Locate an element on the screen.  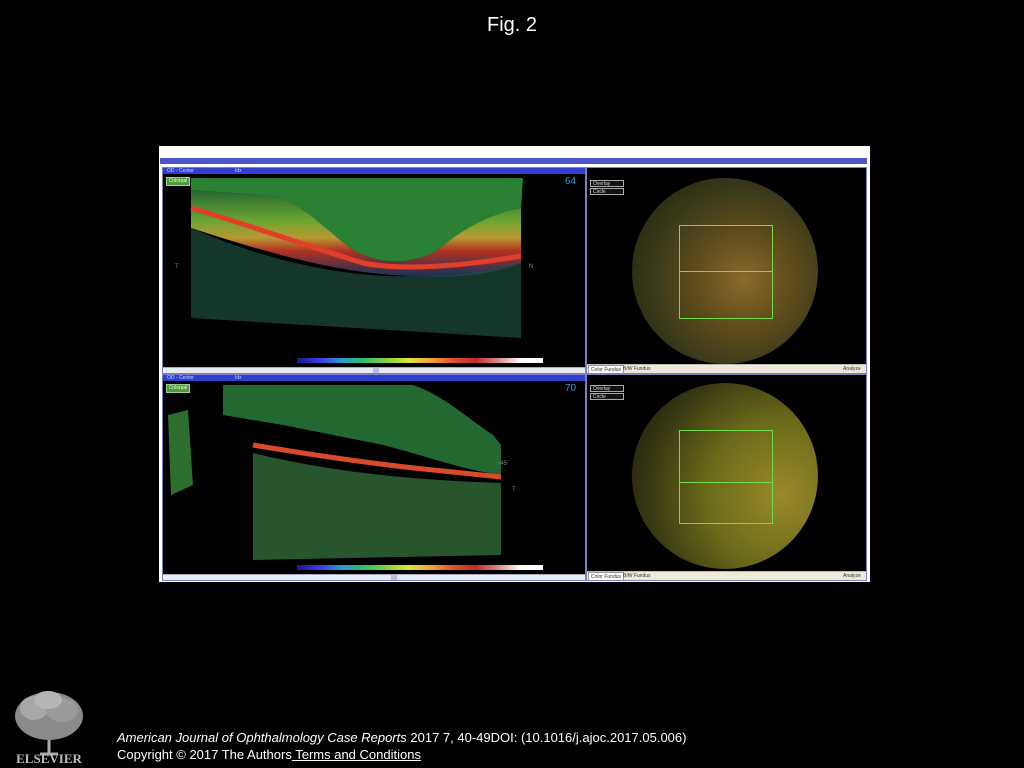
circle-button-top: Circle is located at coordinates (607, 191).